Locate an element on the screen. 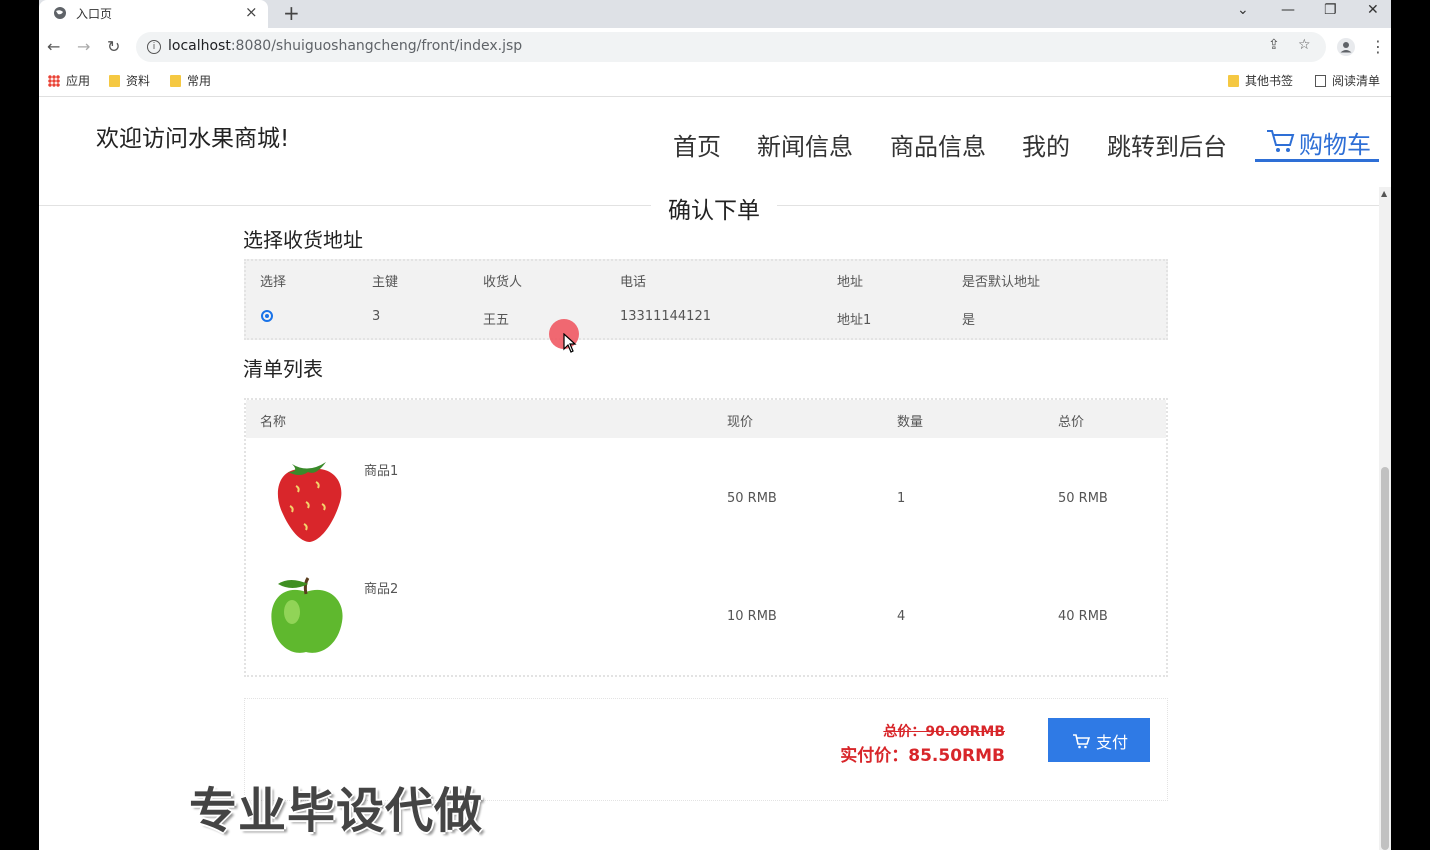  tab-search-icon: ⌄ is located at coordinates (1243, 10).